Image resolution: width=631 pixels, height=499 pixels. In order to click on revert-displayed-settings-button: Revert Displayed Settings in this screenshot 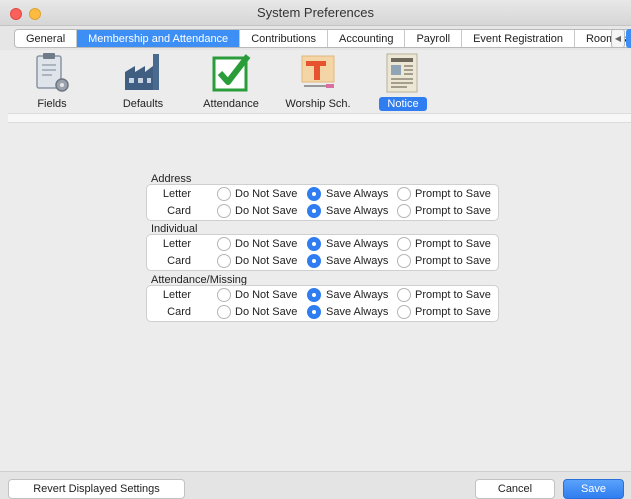, I will do `click(96, 489)`.